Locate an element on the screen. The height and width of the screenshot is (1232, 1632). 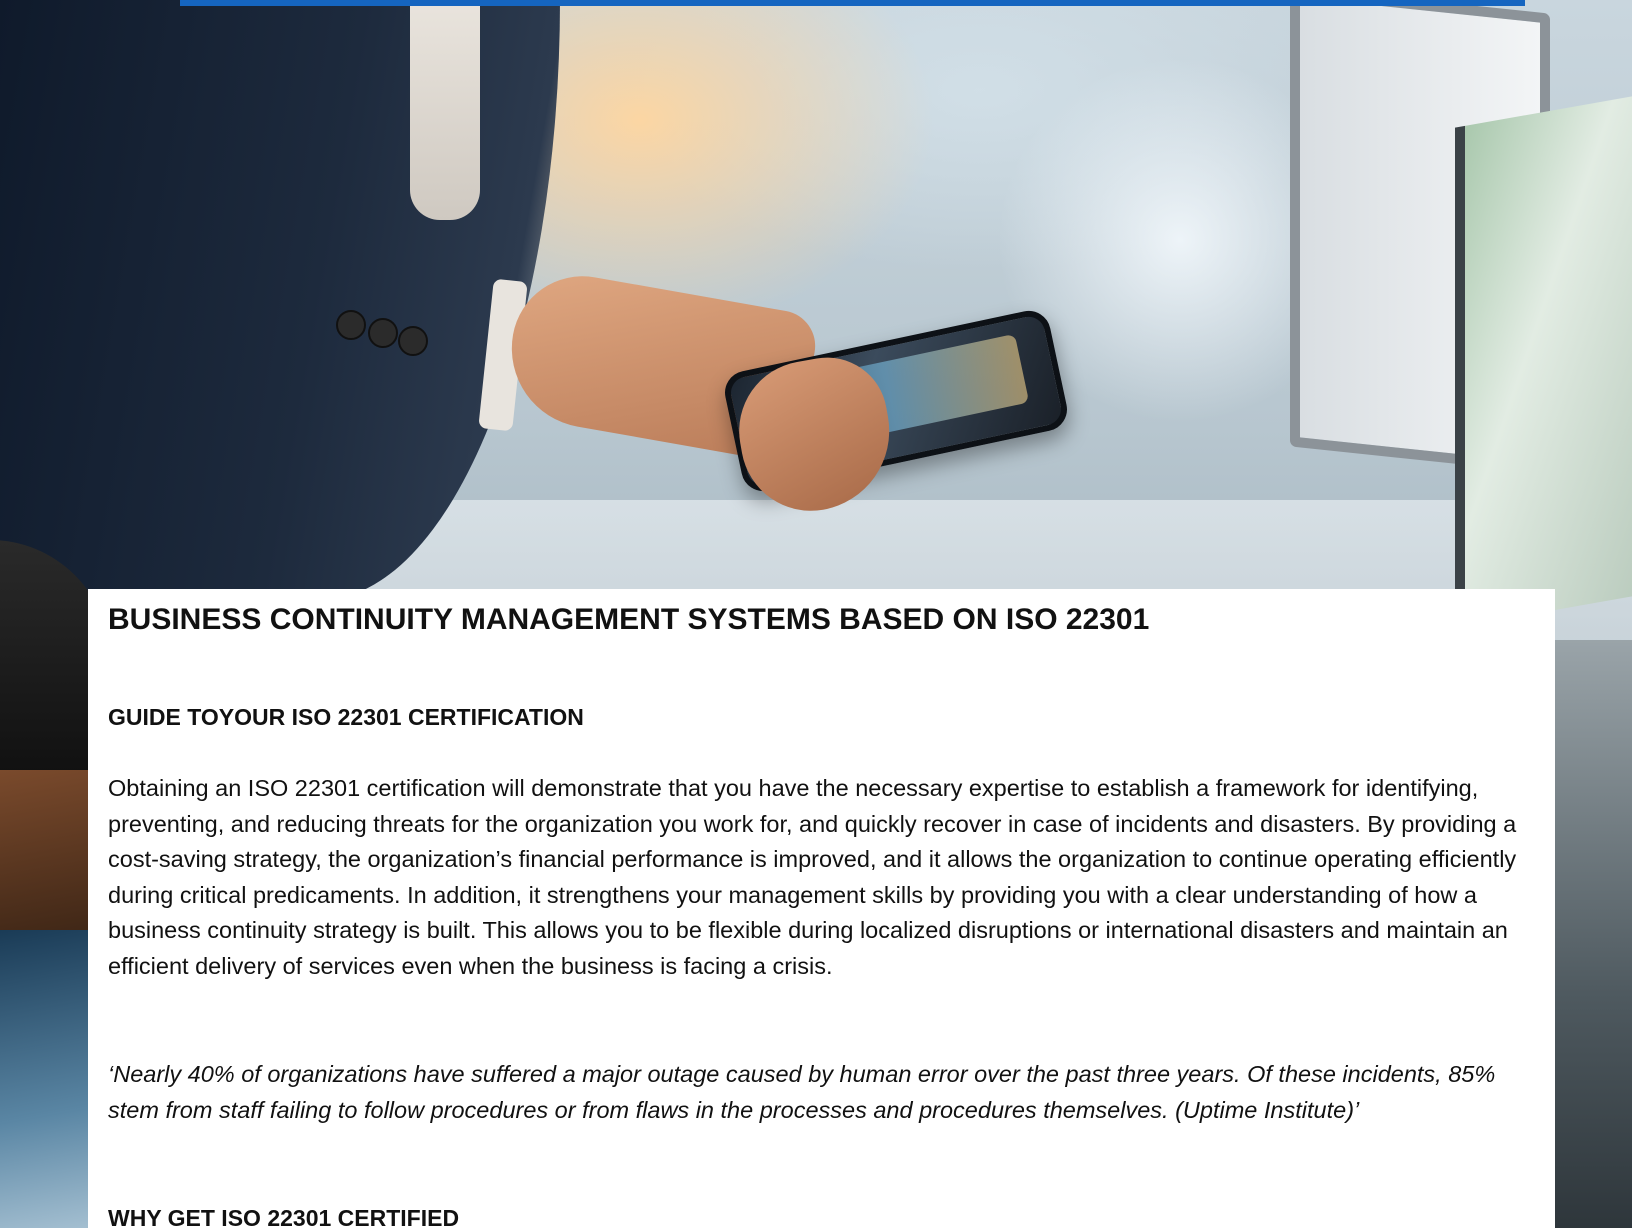
section-heading-guide: GUIDE TOYOUR ISO 22301 CERTIFICATION is located at coordinates (346, 717).